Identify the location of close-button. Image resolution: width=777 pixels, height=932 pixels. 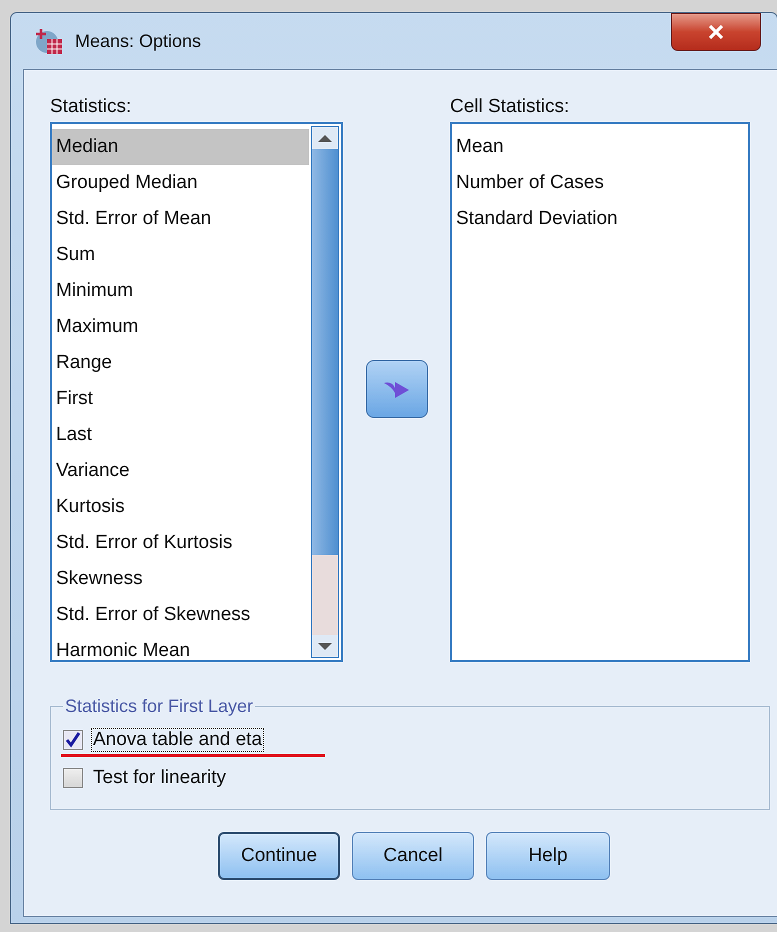
(716, 32).